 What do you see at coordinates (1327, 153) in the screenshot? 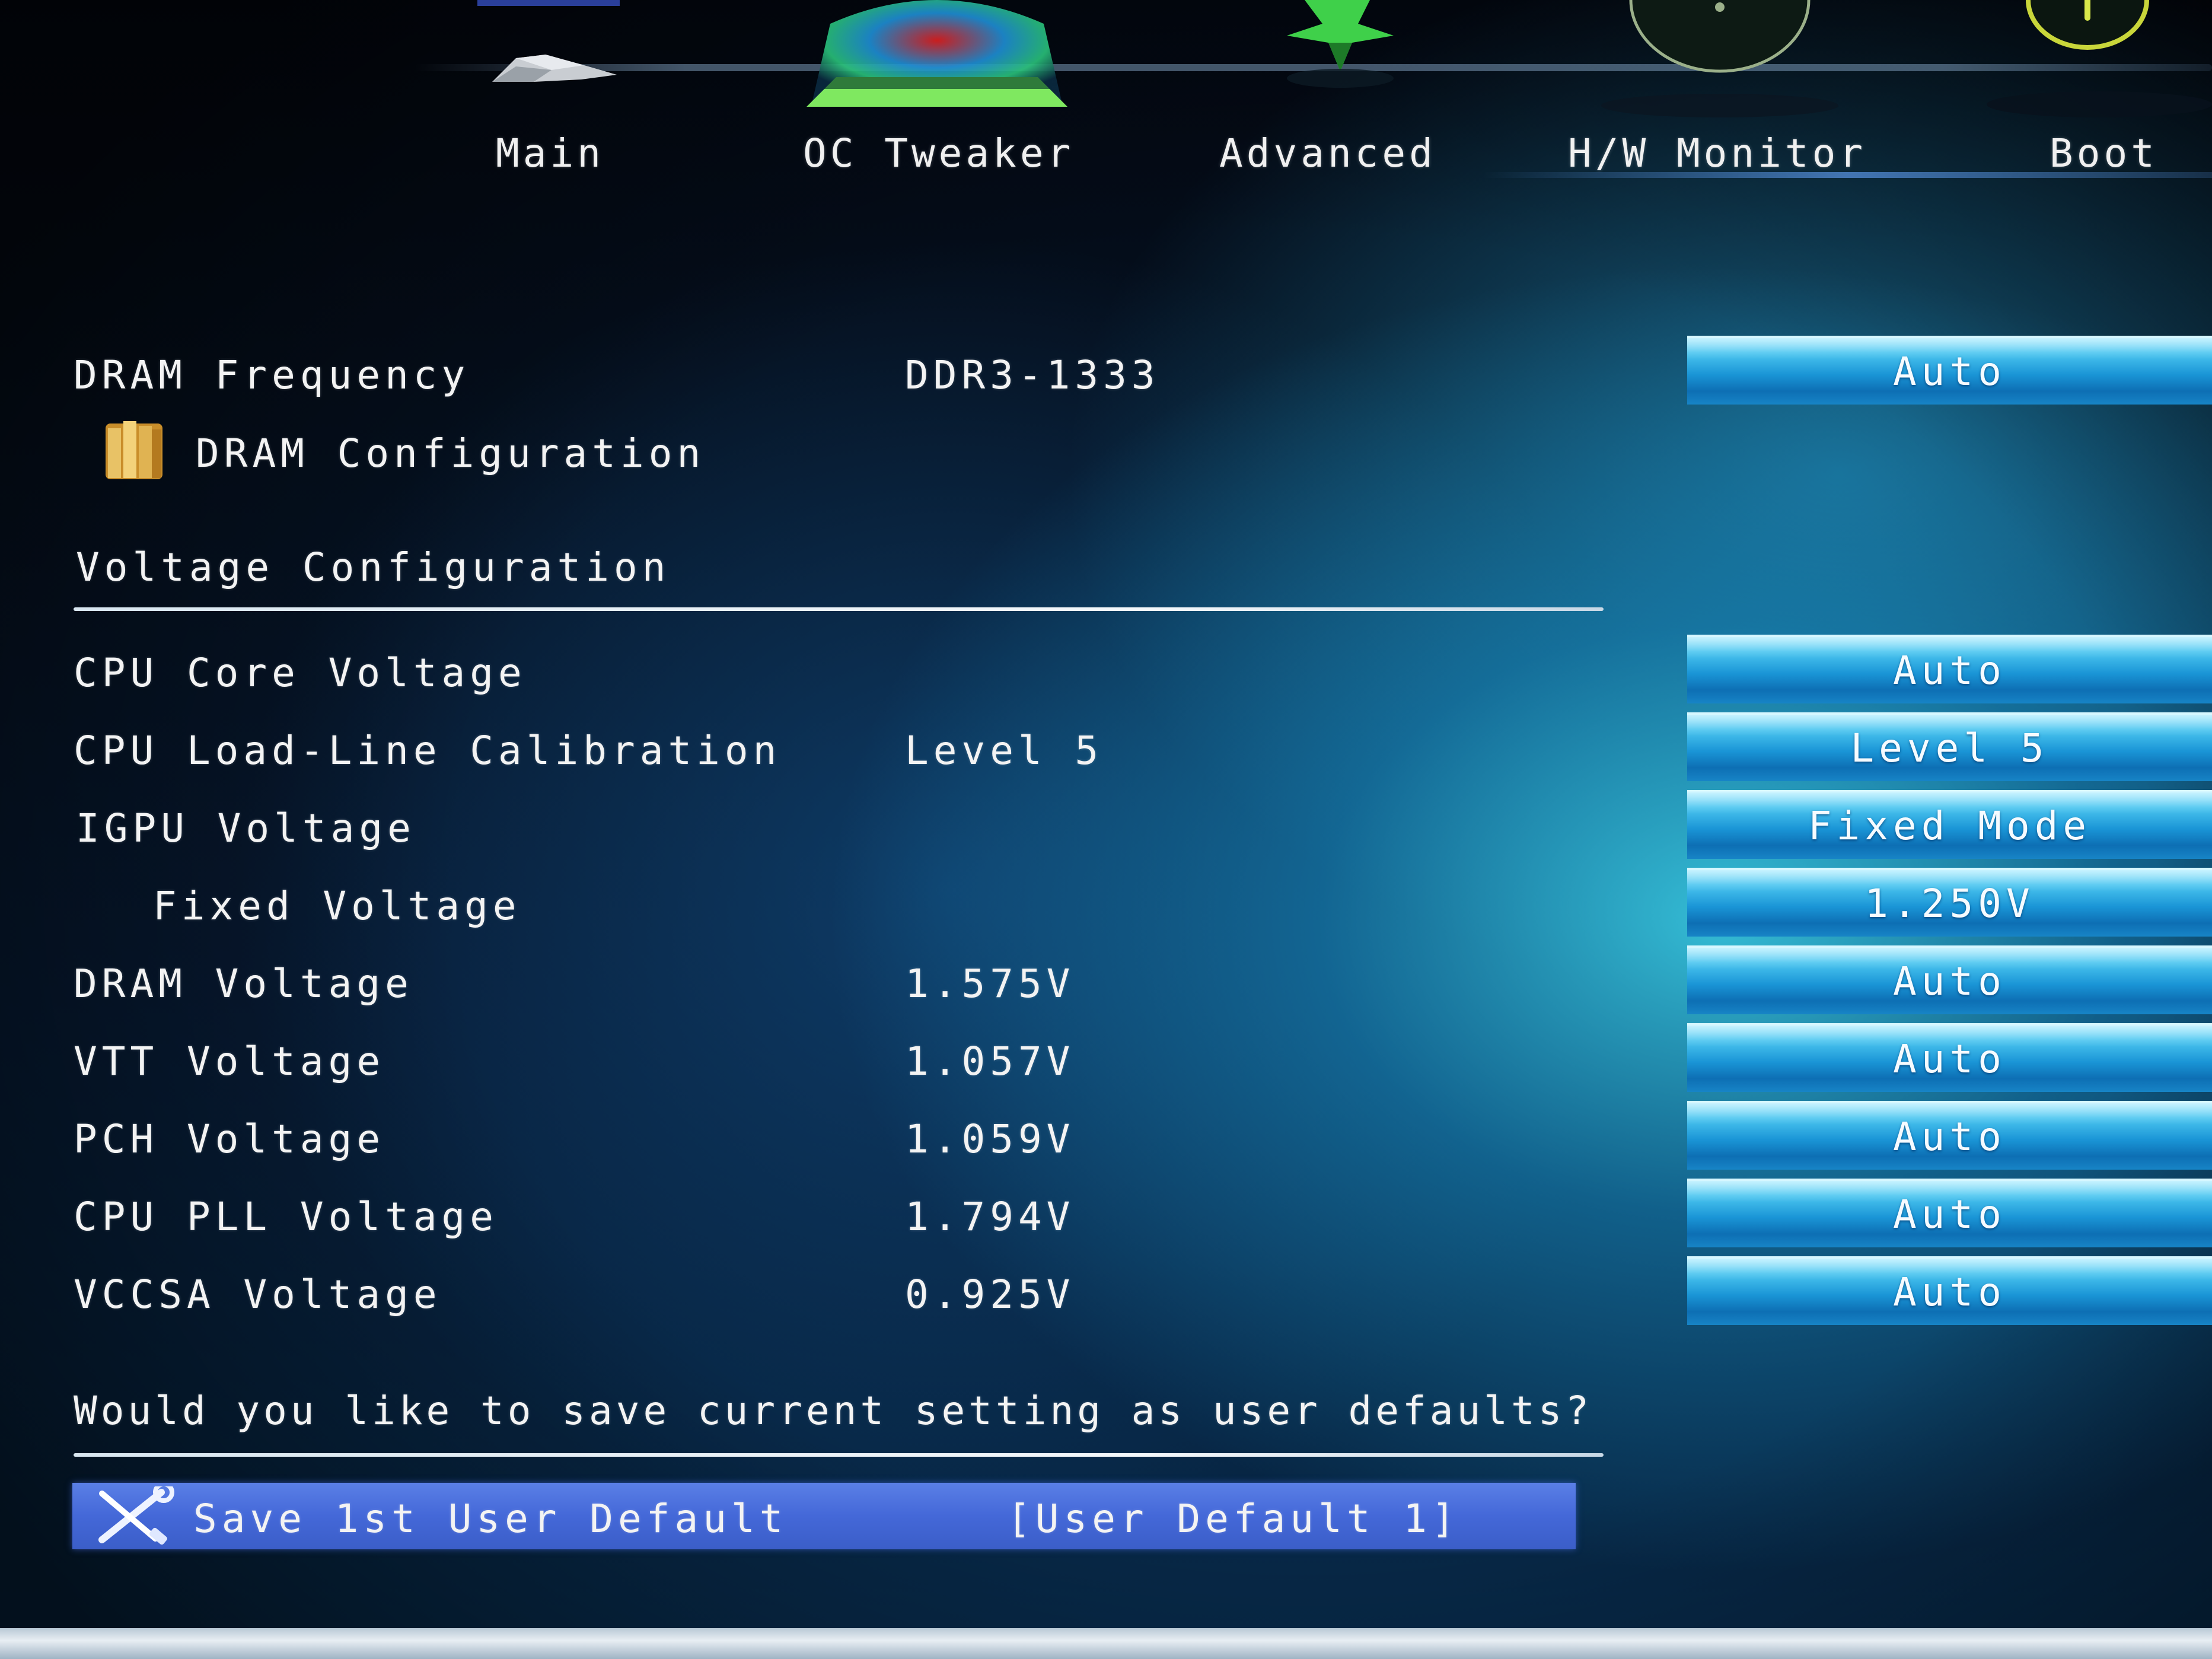
I see `tab-advanced-label: Advanced` at bounding box center [1327, 153].